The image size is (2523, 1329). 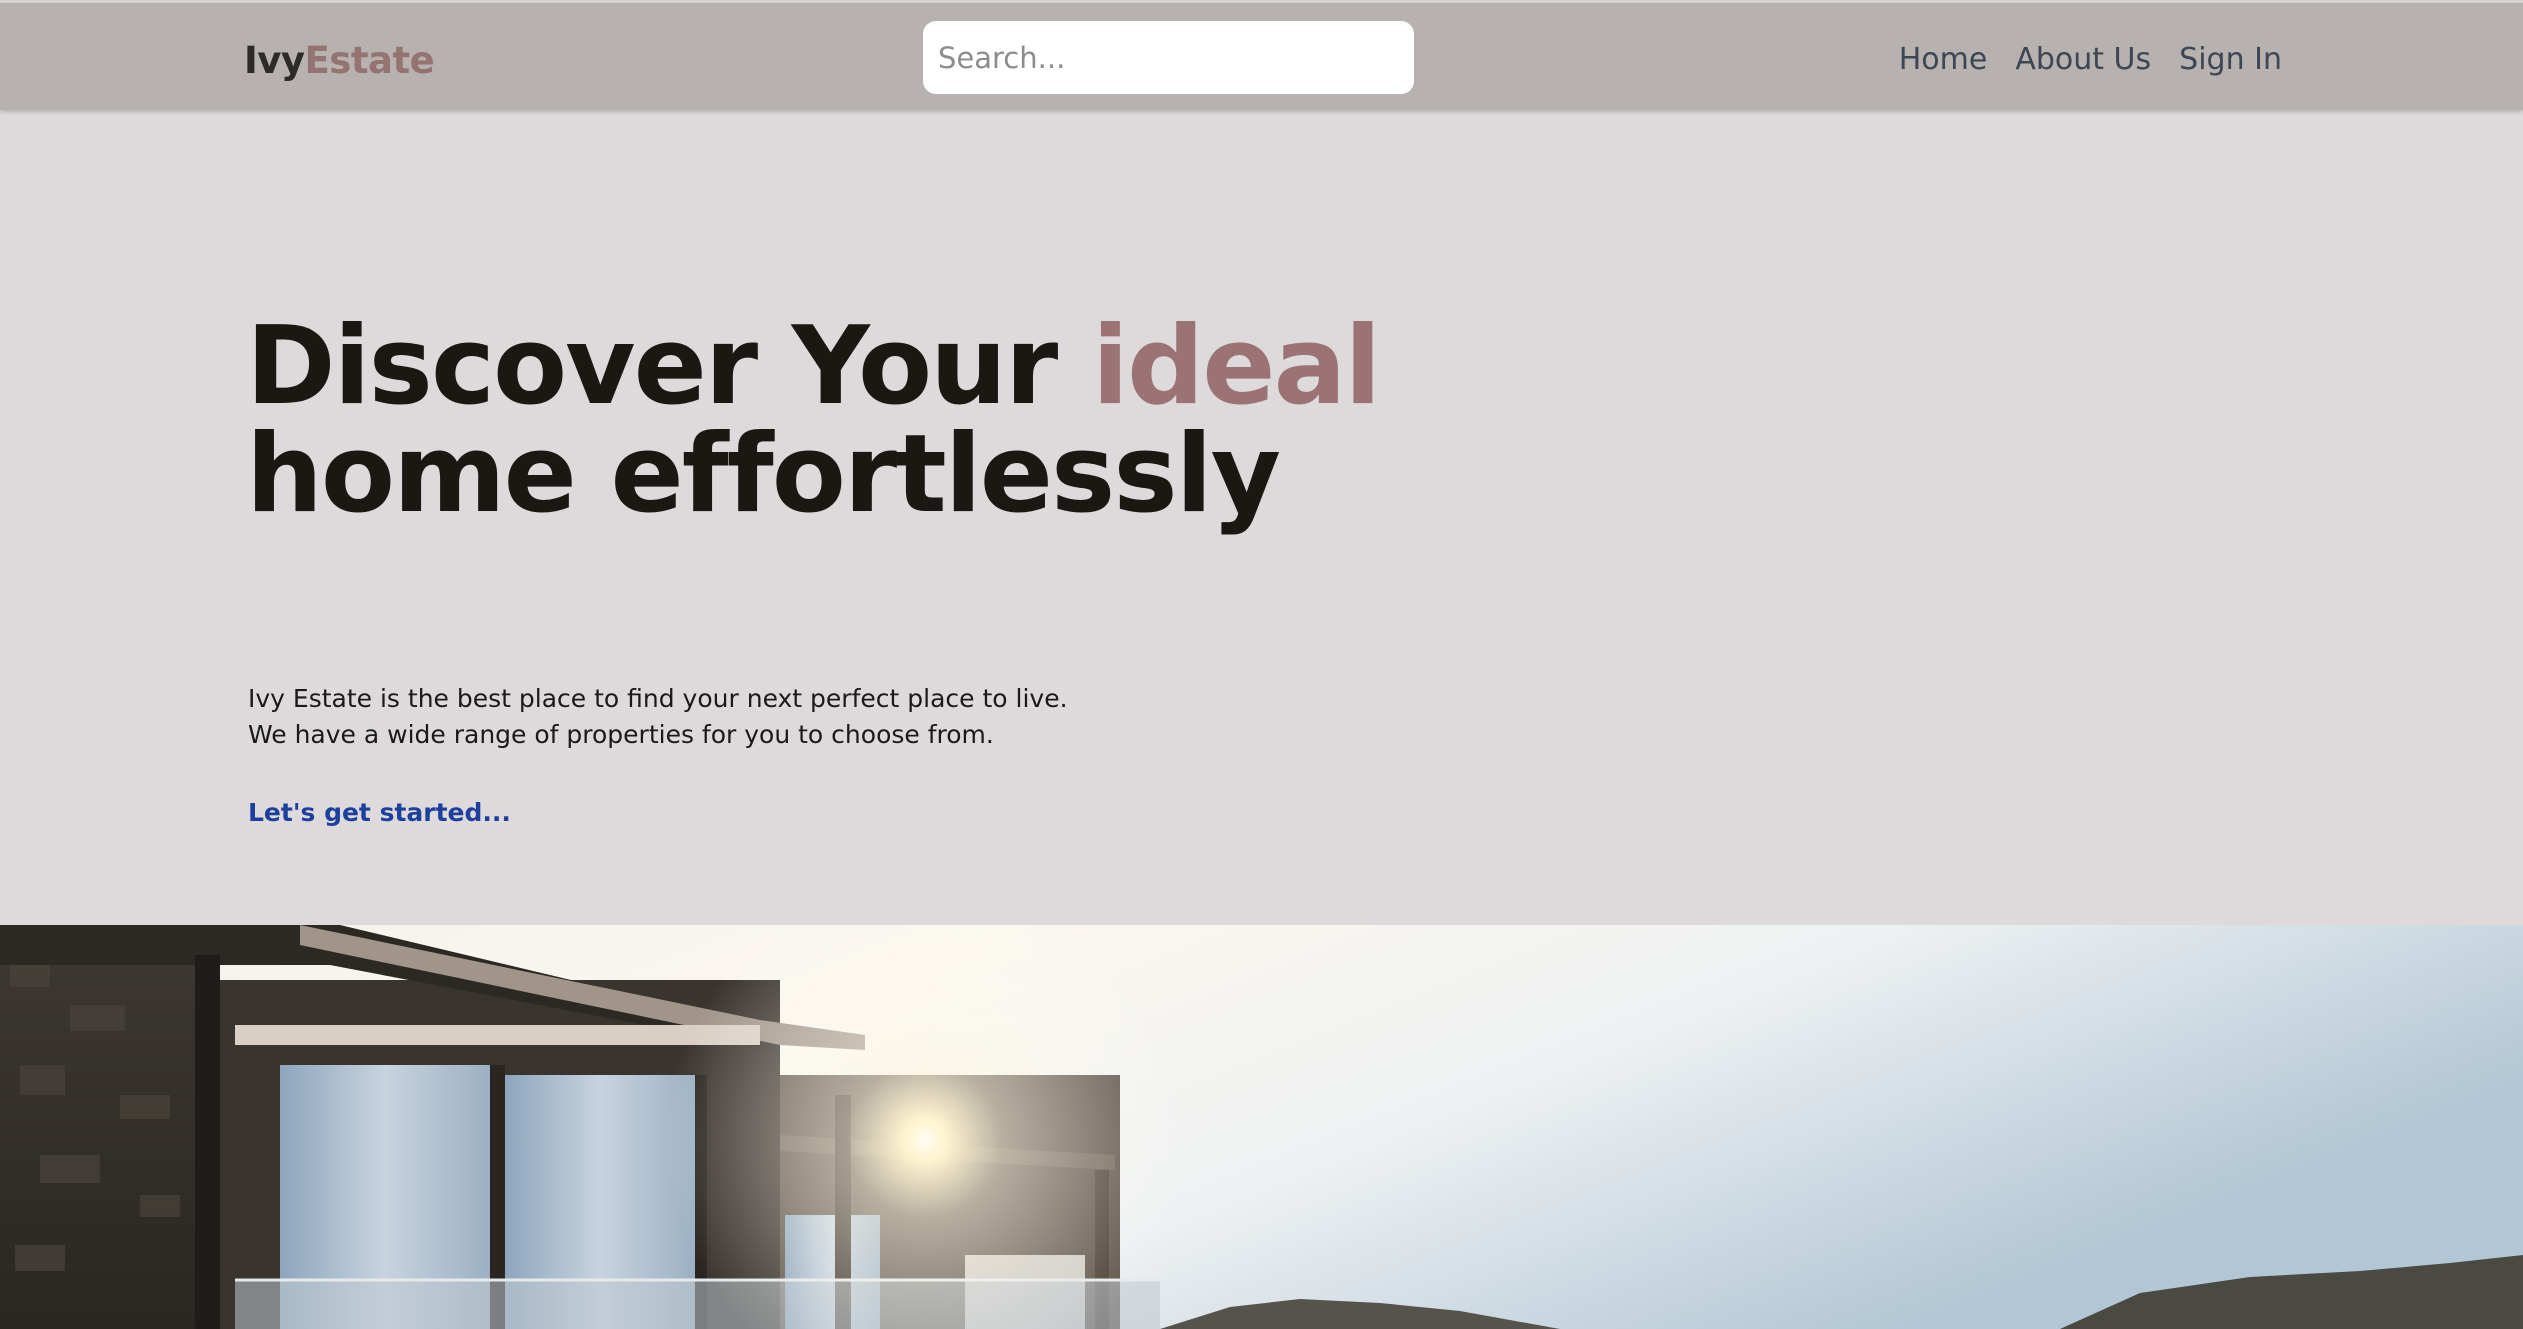 What do you see at coordinates (1943, 60) in the screenshot?
I see `nav-home-link: Home` at bounding box center [1943, 60].